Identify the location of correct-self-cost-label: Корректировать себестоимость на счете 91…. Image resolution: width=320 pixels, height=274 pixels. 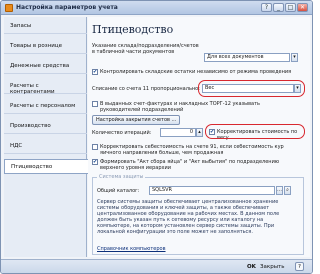
(192, 150).